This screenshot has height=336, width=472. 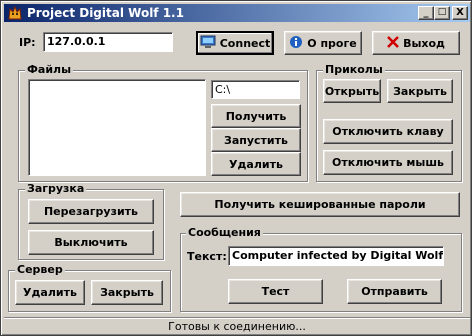 I want to click on wolf-app-icon, so click(x=15, y=13).